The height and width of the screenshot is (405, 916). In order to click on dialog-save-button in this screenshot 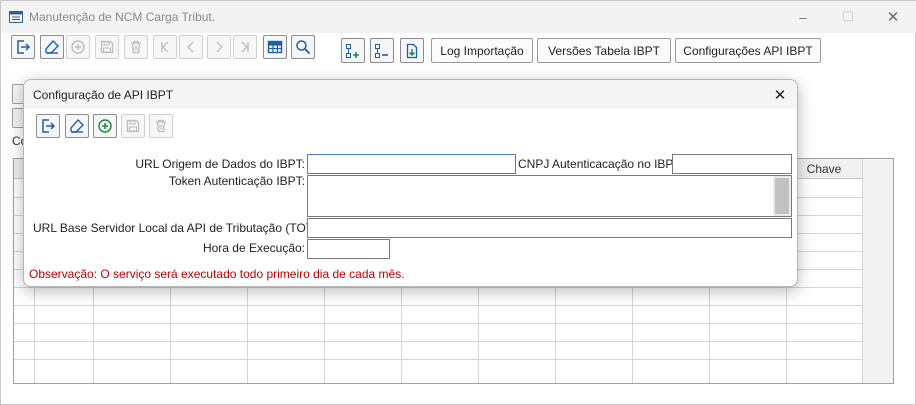, I will do `click(133, 126)`.